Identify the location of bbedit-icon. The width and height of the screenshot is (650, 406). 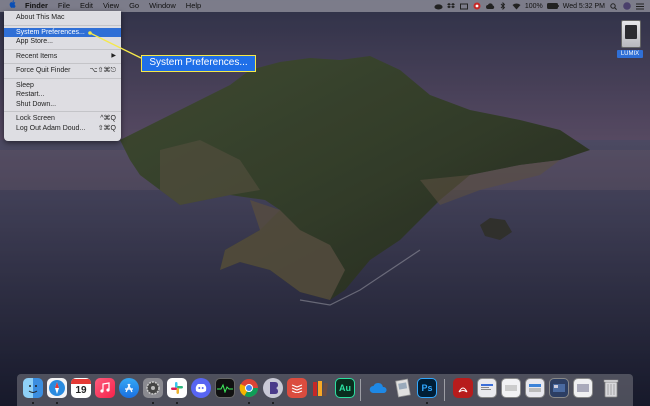
(273, 388).